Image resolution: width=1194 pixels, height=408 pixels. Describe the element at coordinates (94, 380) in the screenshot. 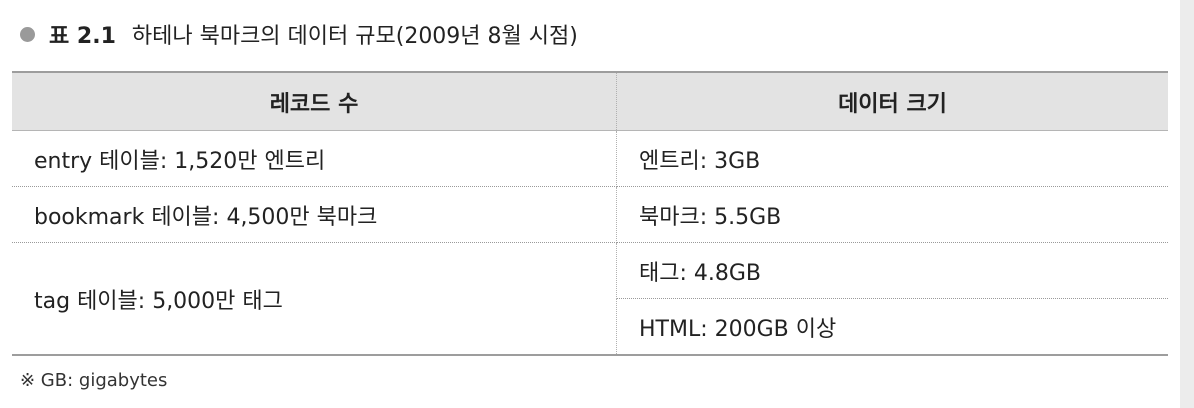

I see `footnote: ※ GB: gigabytes` at that location.